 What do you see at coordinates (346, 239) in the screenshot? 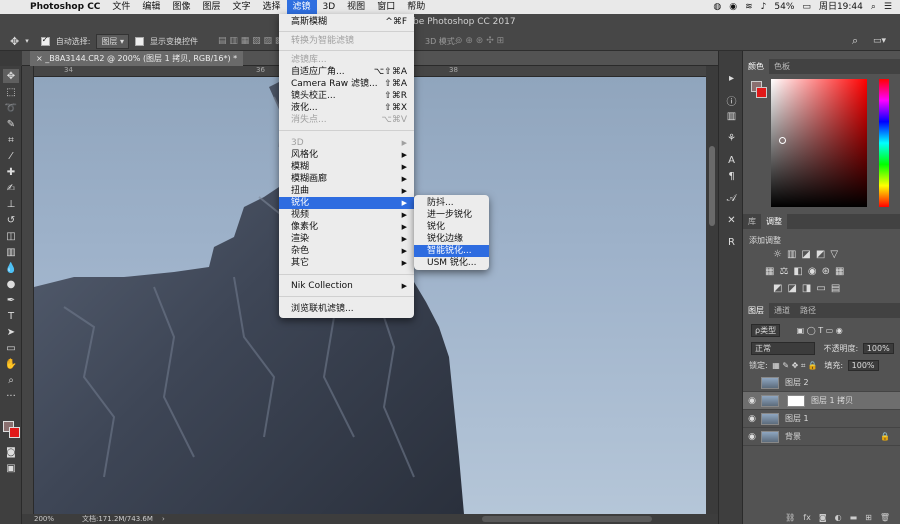
I see `menu-item-render: 渲染 ▶` at bounding box center [346, 239].